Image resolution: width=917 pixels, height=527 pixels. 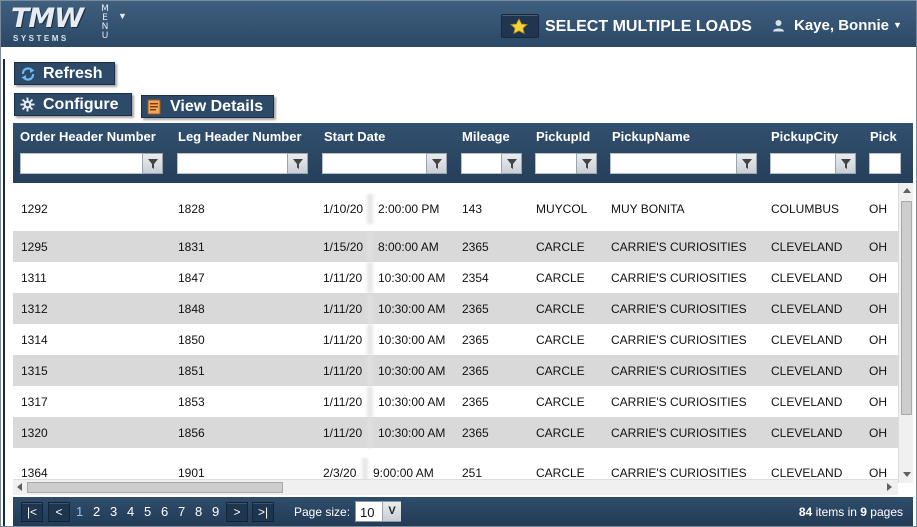 I want to click on left-divider, so click(x=4, y=292).